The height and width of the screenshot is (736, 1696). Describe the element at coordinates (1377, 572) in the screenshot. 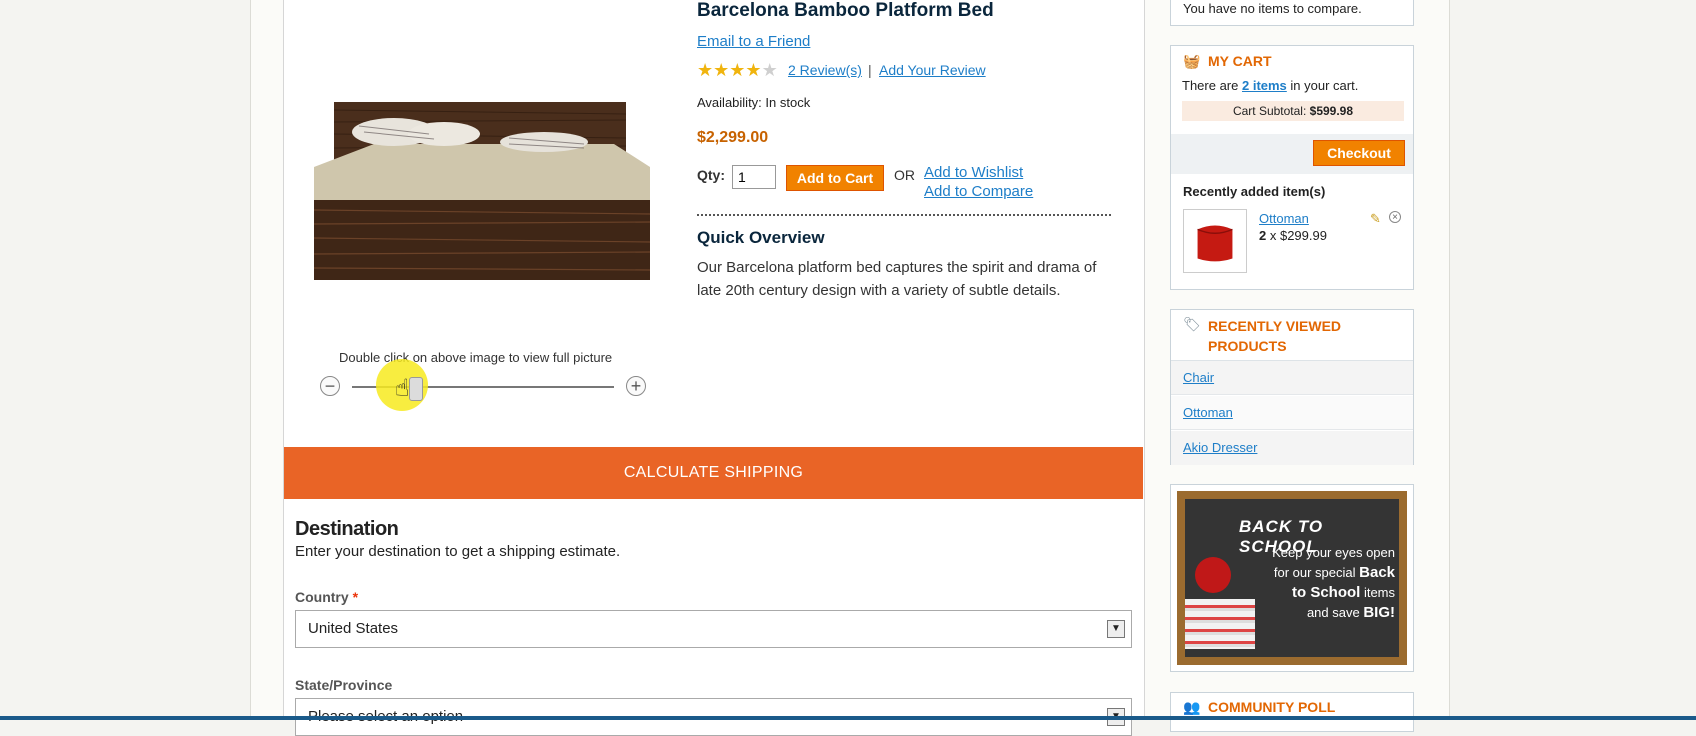

I see `promo-bold1: Back` at that location.